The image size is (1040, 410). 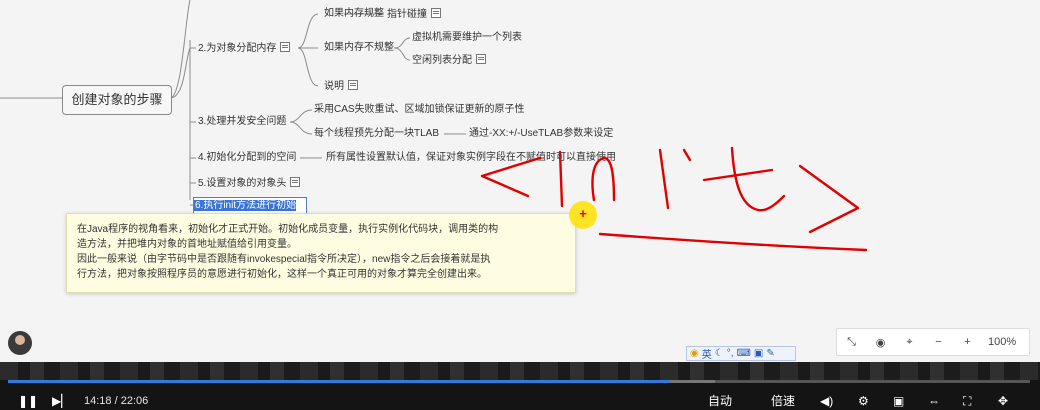 What do you see at coordinates (1002, 342) in the screenshot?
I see `zoom-level: 100%` at bounding box center [1002, 342].